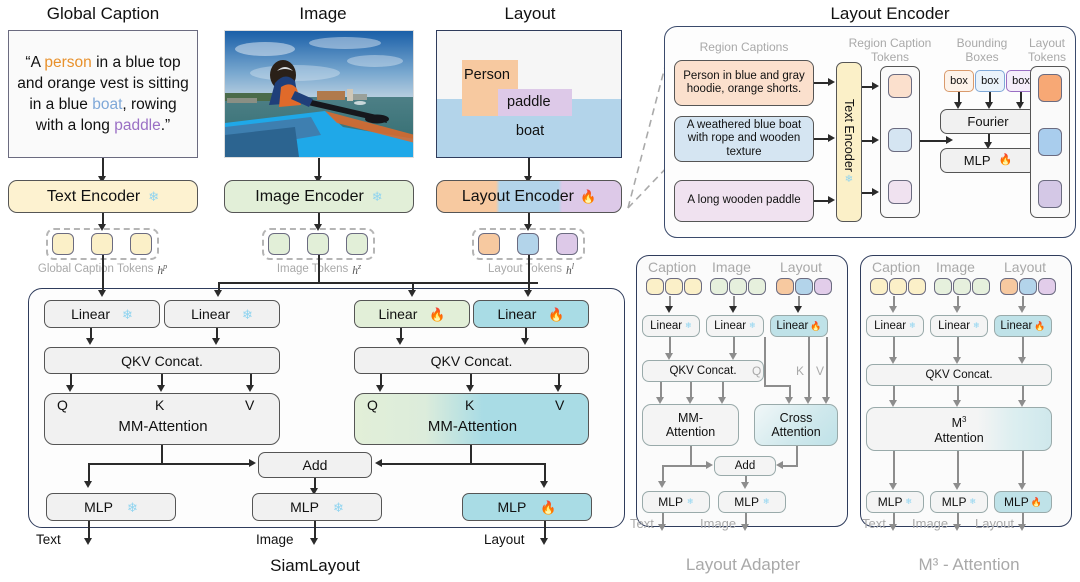 The width and height of the screenshot is (1080, 582). I want to click on adapter-linear-caption: Linear ❄, so click(671, 326).